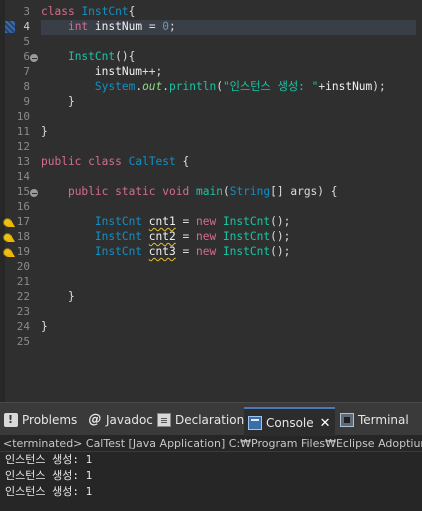 The image size is (422, 511). I want to click on tab-declaration: Declaration, so click(200, 420).